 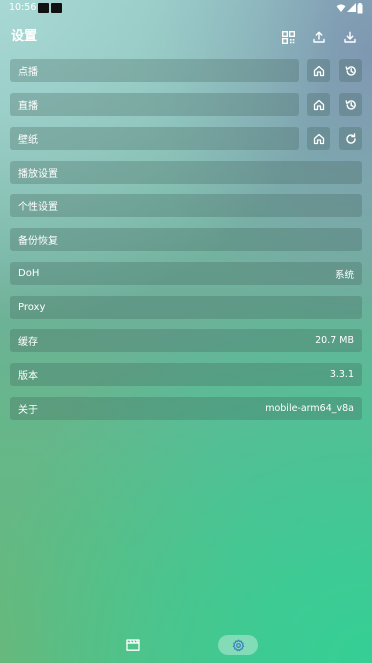 What do you see at coordinates (28, 410) in the screenshot?
I see `about-label: 关于` at bounding box center [28, 410].